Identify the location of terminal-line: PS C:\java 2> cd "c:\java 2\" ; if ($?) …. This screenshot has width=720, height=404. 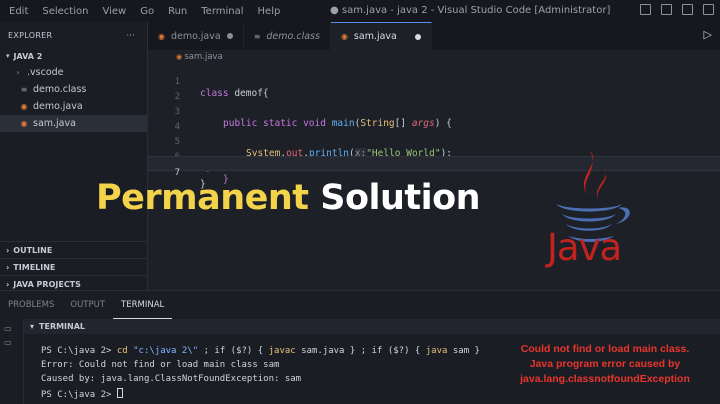
(260, 351).